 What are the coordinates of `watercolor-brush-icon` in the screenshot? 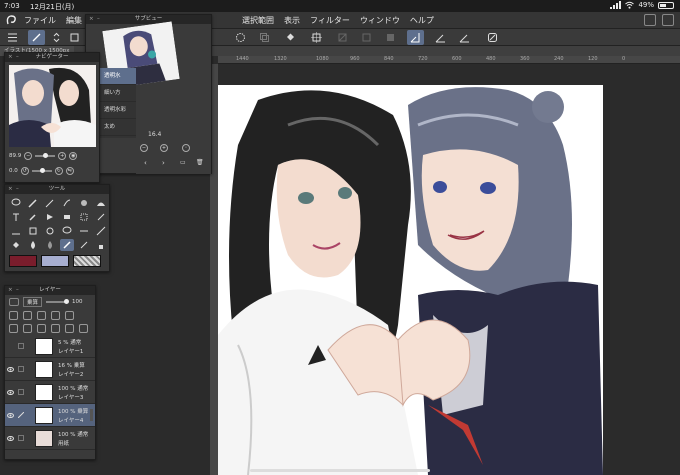 It's located at (67, 245).